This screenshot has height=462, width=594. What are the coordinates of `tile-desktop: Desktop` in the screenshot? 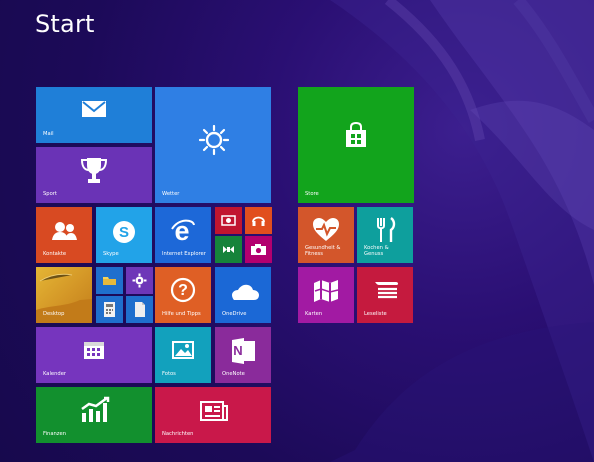 It's located at (64, 295).